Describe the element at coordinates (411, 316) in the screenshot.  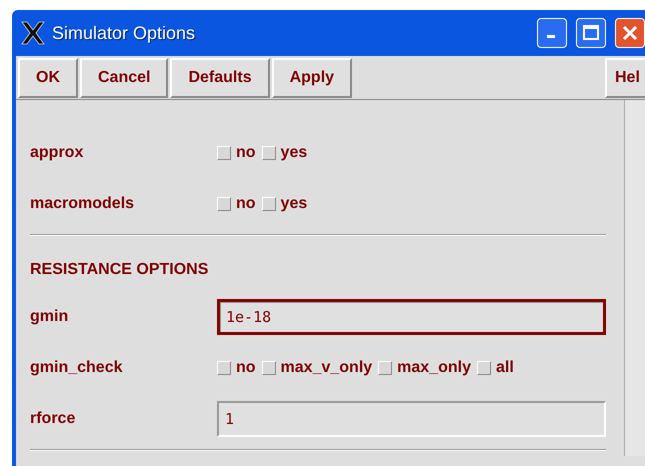
I see `input-field: 1e-18` at that location.